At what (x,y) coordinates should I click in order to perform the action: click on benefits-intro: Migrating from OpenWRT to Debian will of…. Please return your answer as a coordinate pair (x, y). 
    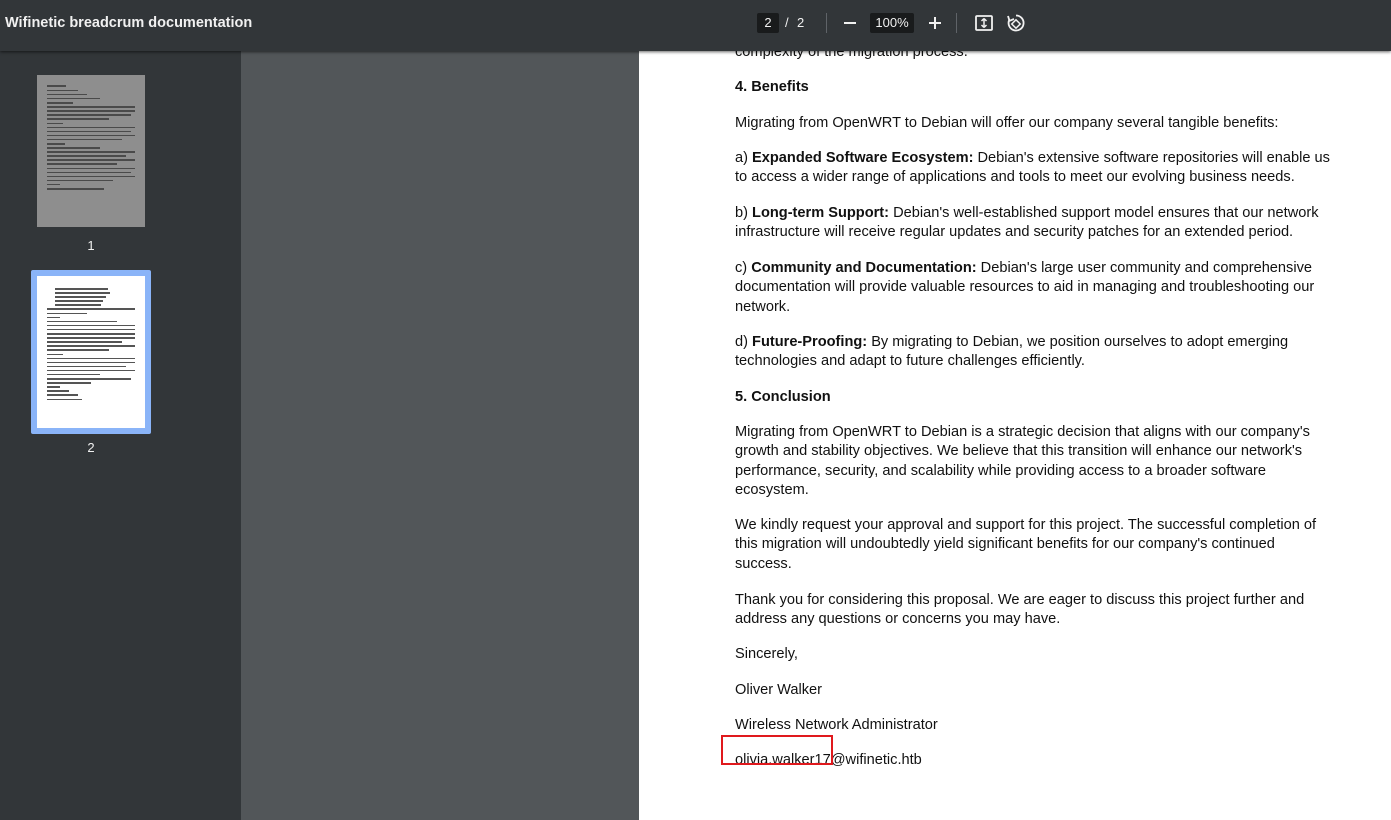
    Looking at the image, I should click on (1007, 123).